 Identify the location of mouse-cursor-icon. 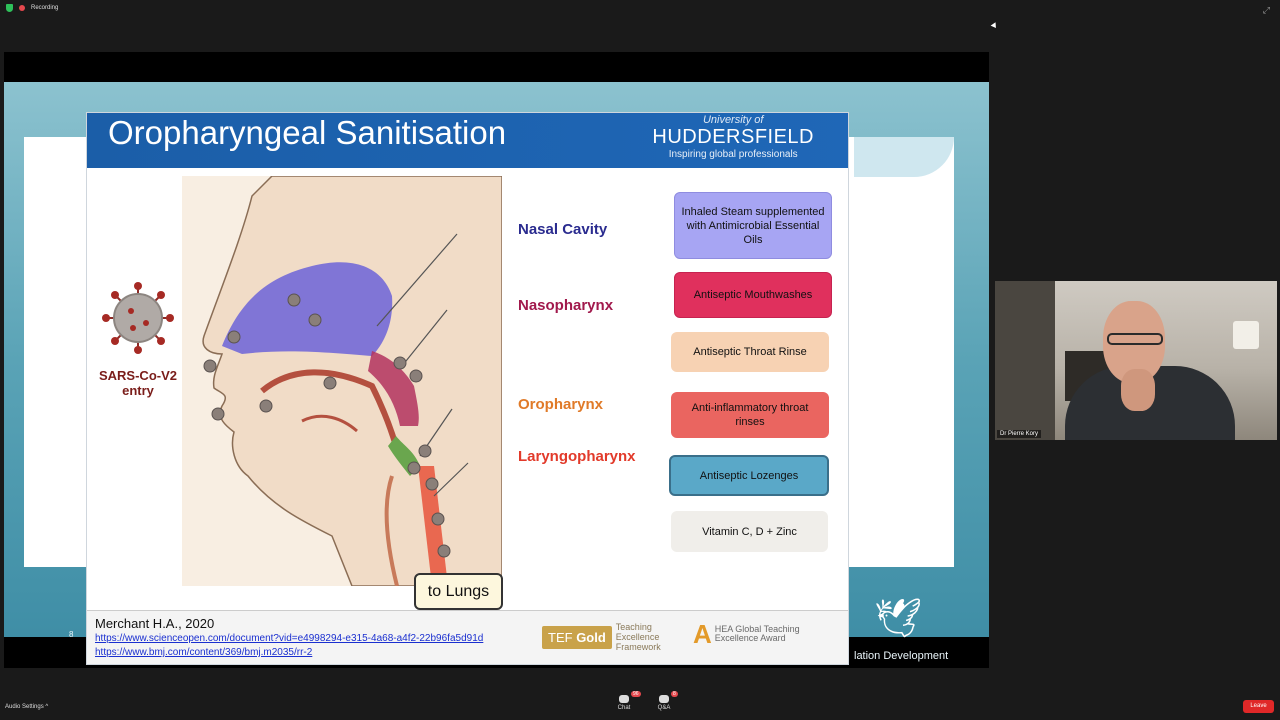
(994, 26).